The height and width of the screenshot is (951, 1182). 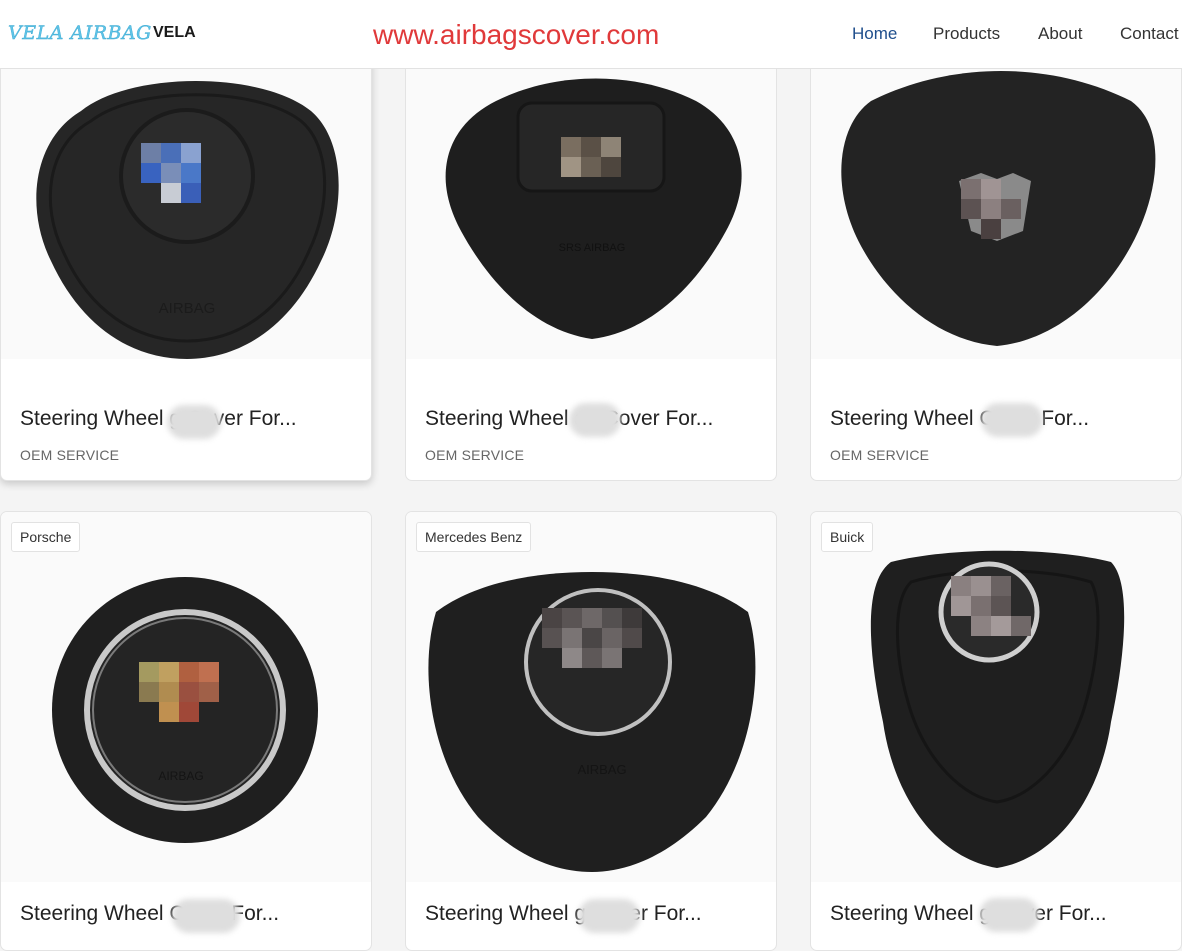 I want to click on brand-badge: Buick, so click(x=847, y=537).